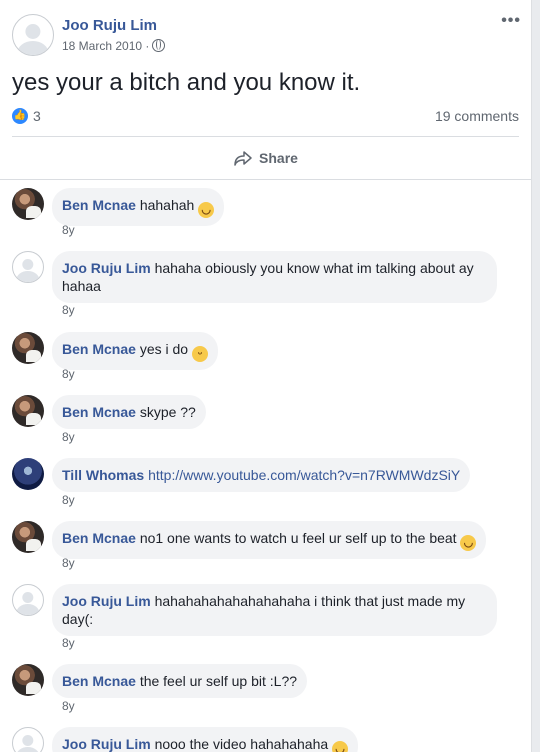 Image resolution: width=540 pixels, height=752 pixels. What do you see at coordinates (218, 681) in the screenshot?
I see `comment-text: the feel ur self up bit :L??` at bounding box center [218, 681].